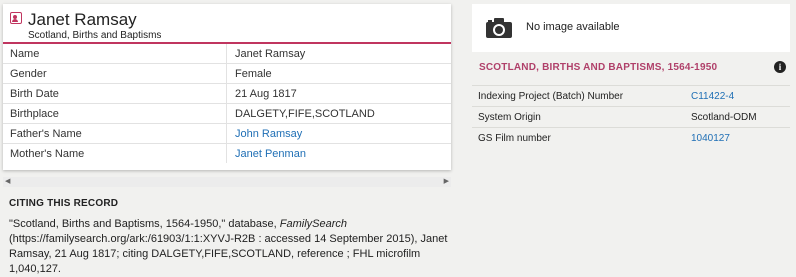  I want to click on person-name: Janet Ramsay, so click(82, 19).